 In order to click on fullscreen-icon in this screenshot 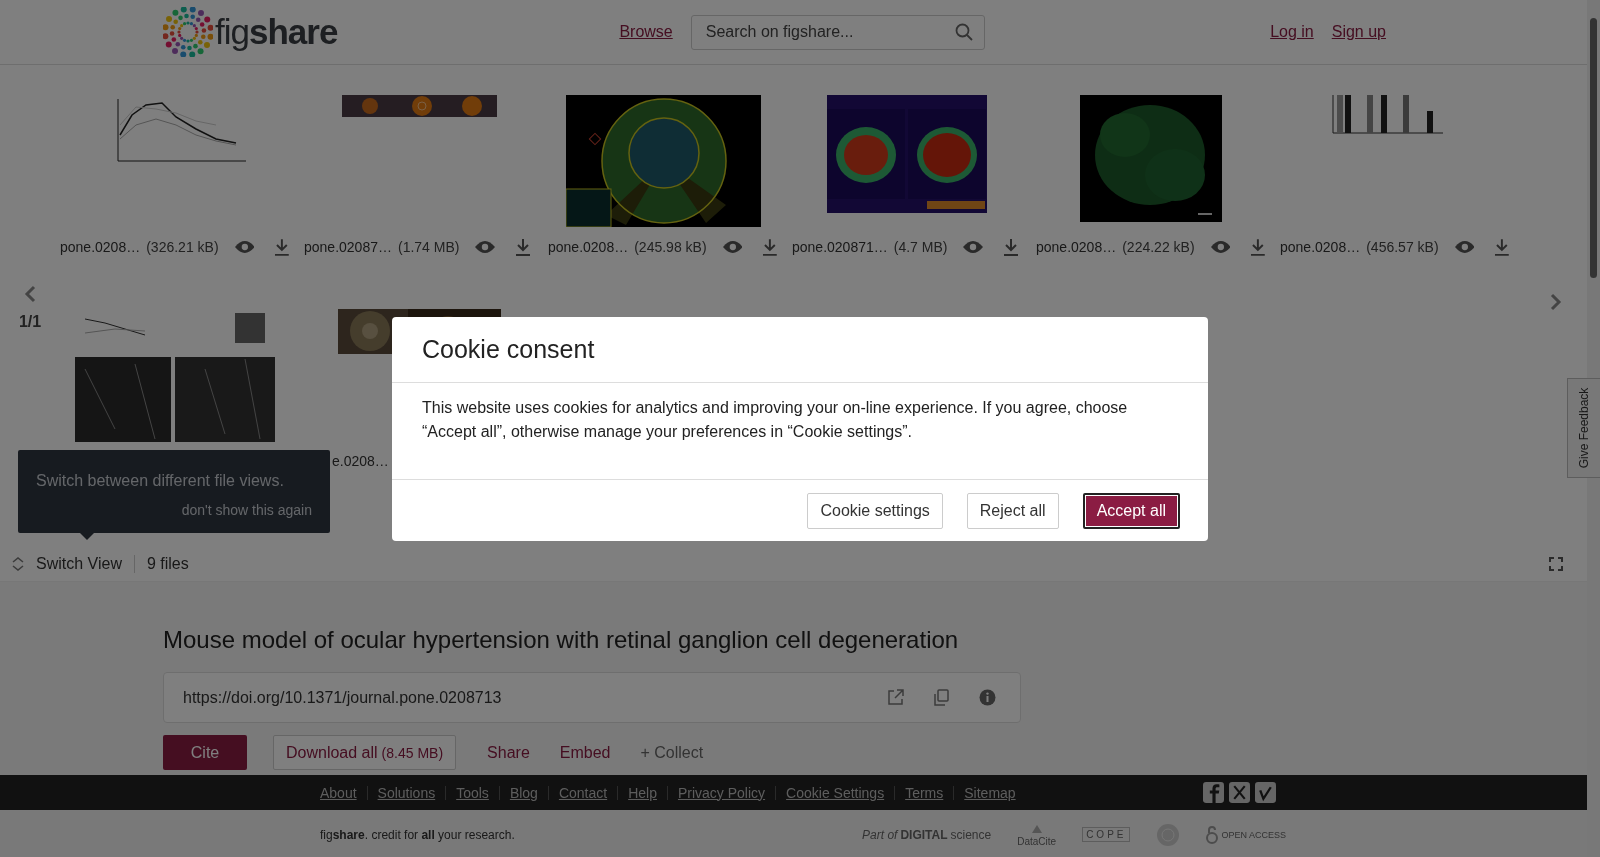, I will do `click(1556, 564)`.